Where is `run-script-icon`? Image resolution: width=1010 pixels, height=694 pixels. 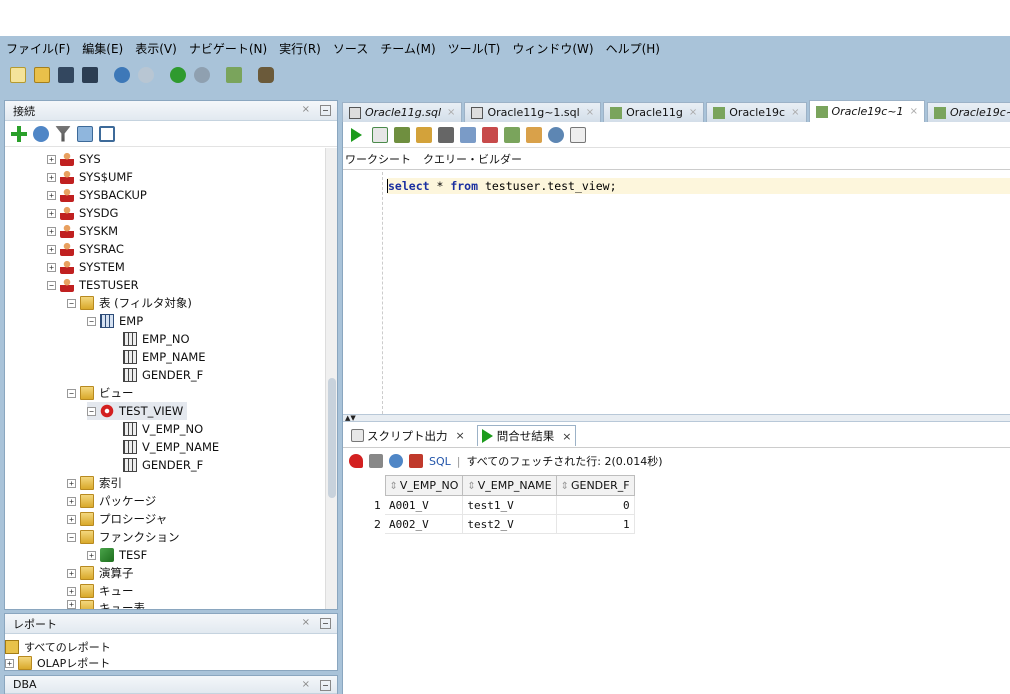
run-script-icon is located at coordinates (380, 134).